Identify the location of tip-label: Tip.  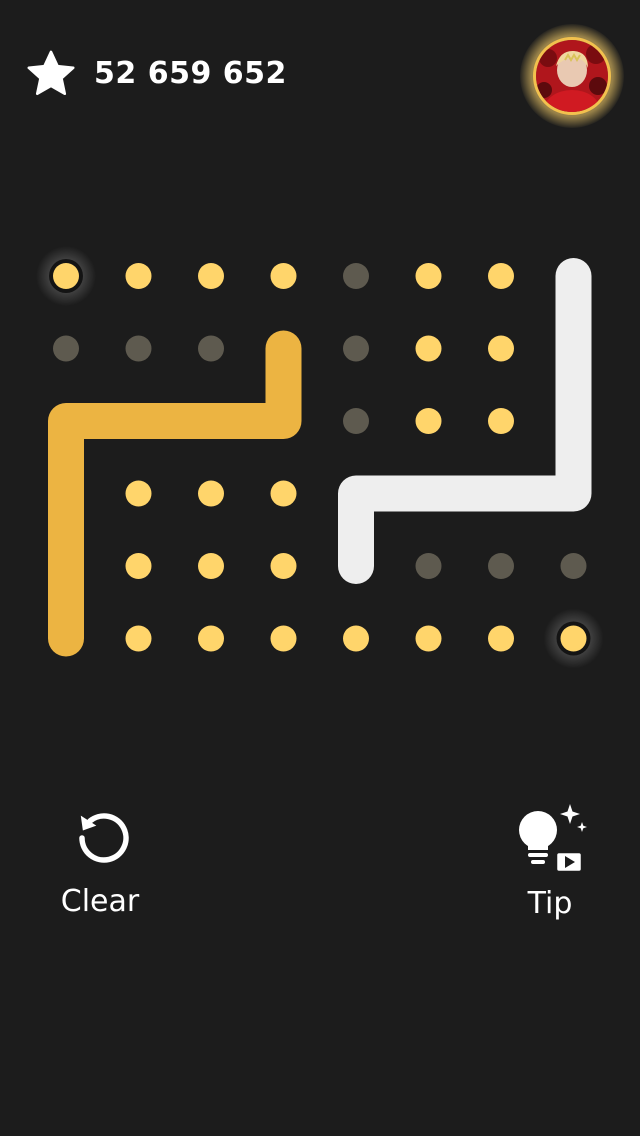
(550, 903).